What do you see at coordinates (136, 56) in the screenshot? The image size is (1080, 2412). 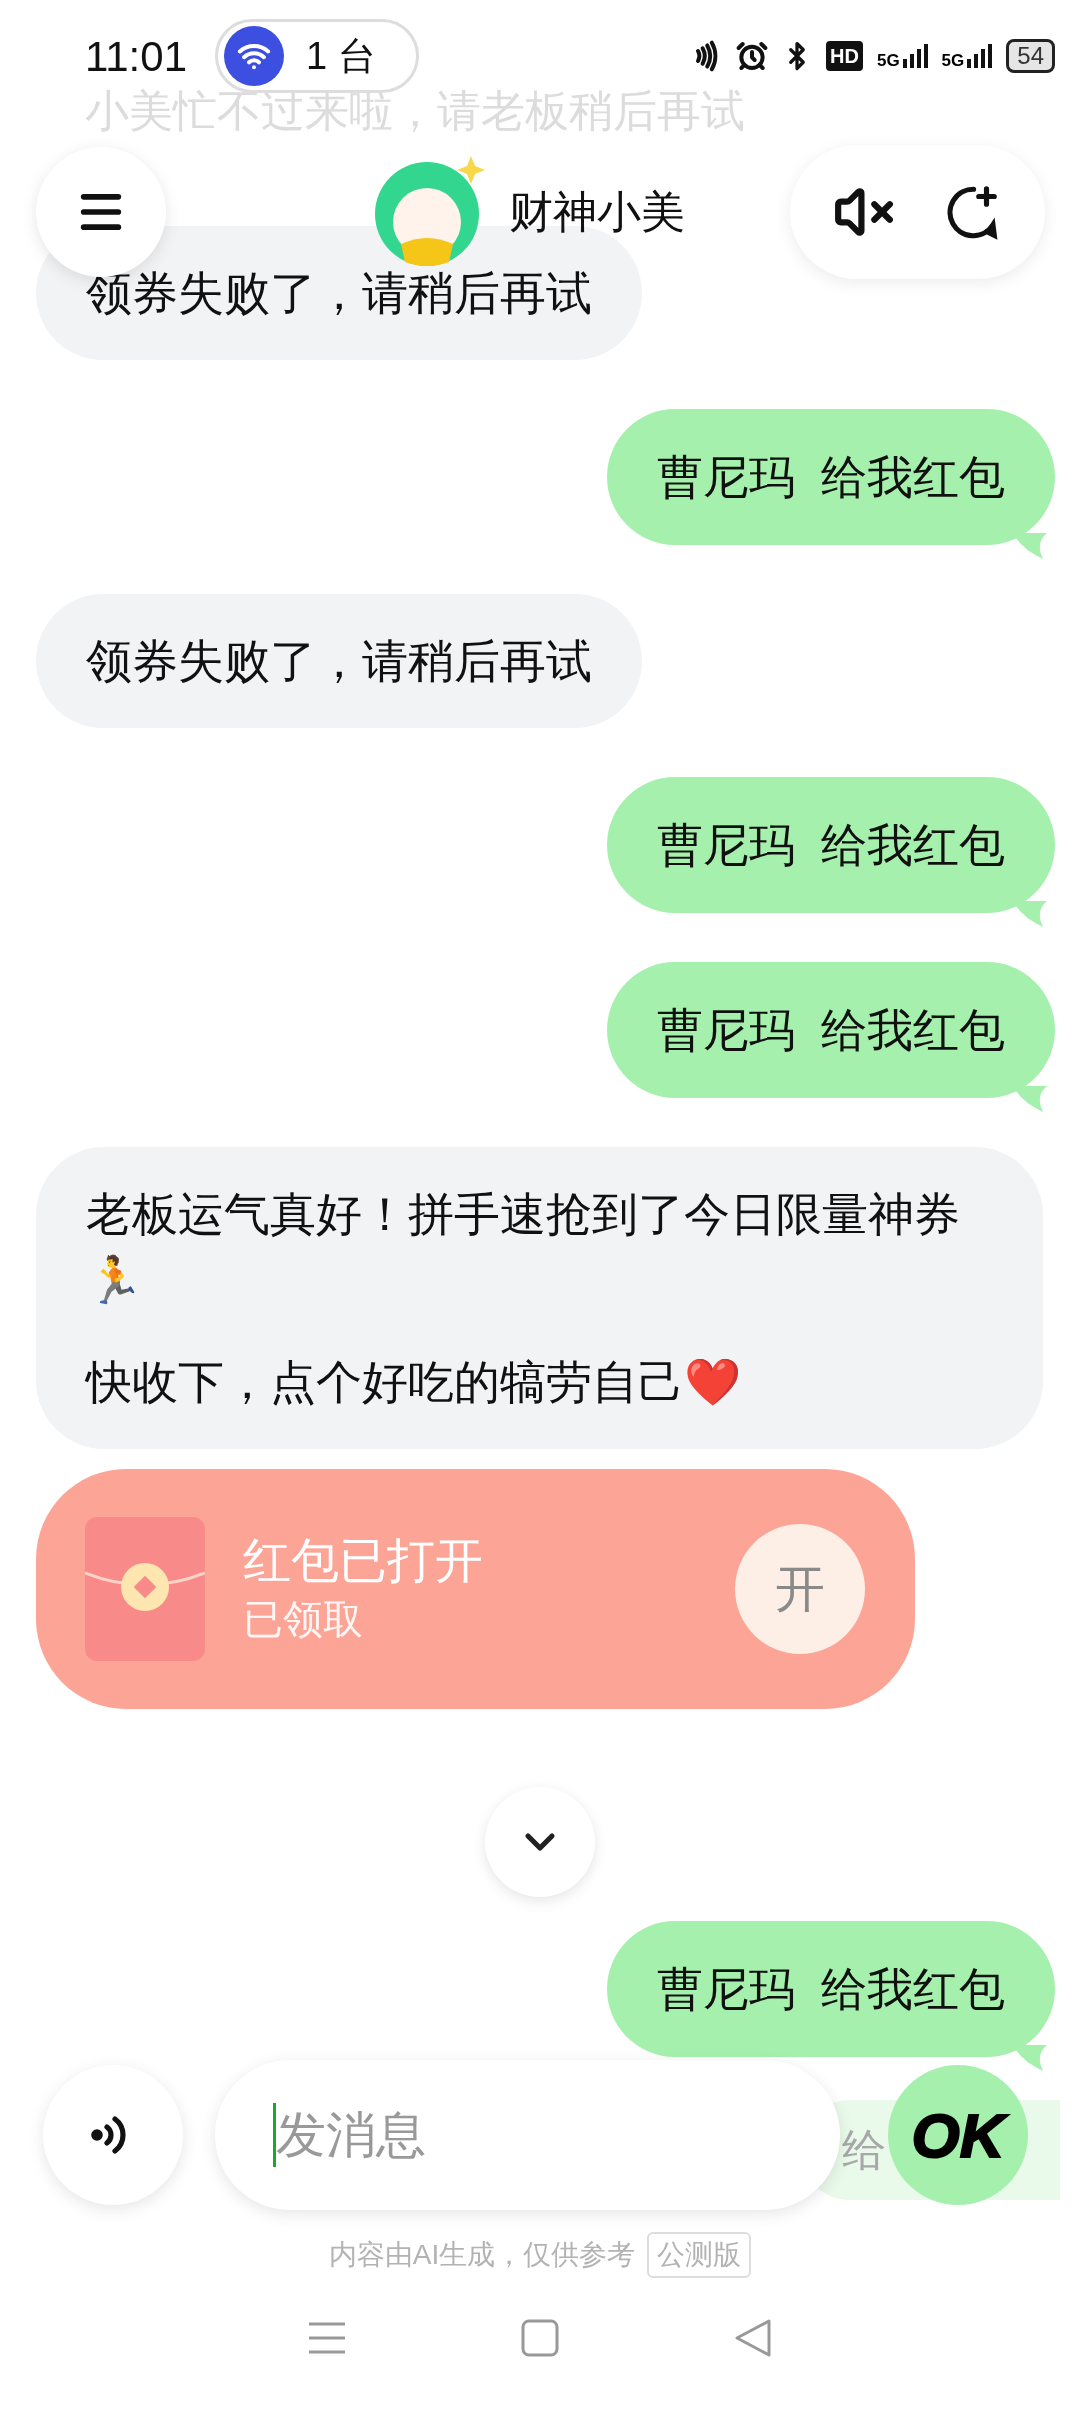 I see `status-time: 11:01` at bounding box center [136, 56].